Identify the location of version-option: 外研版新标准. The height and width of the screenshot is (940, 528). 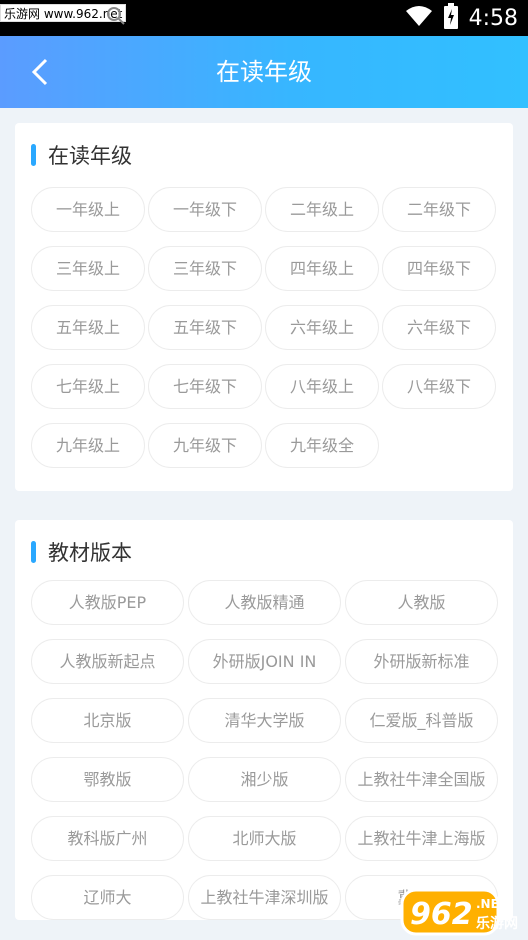
(421, 661).